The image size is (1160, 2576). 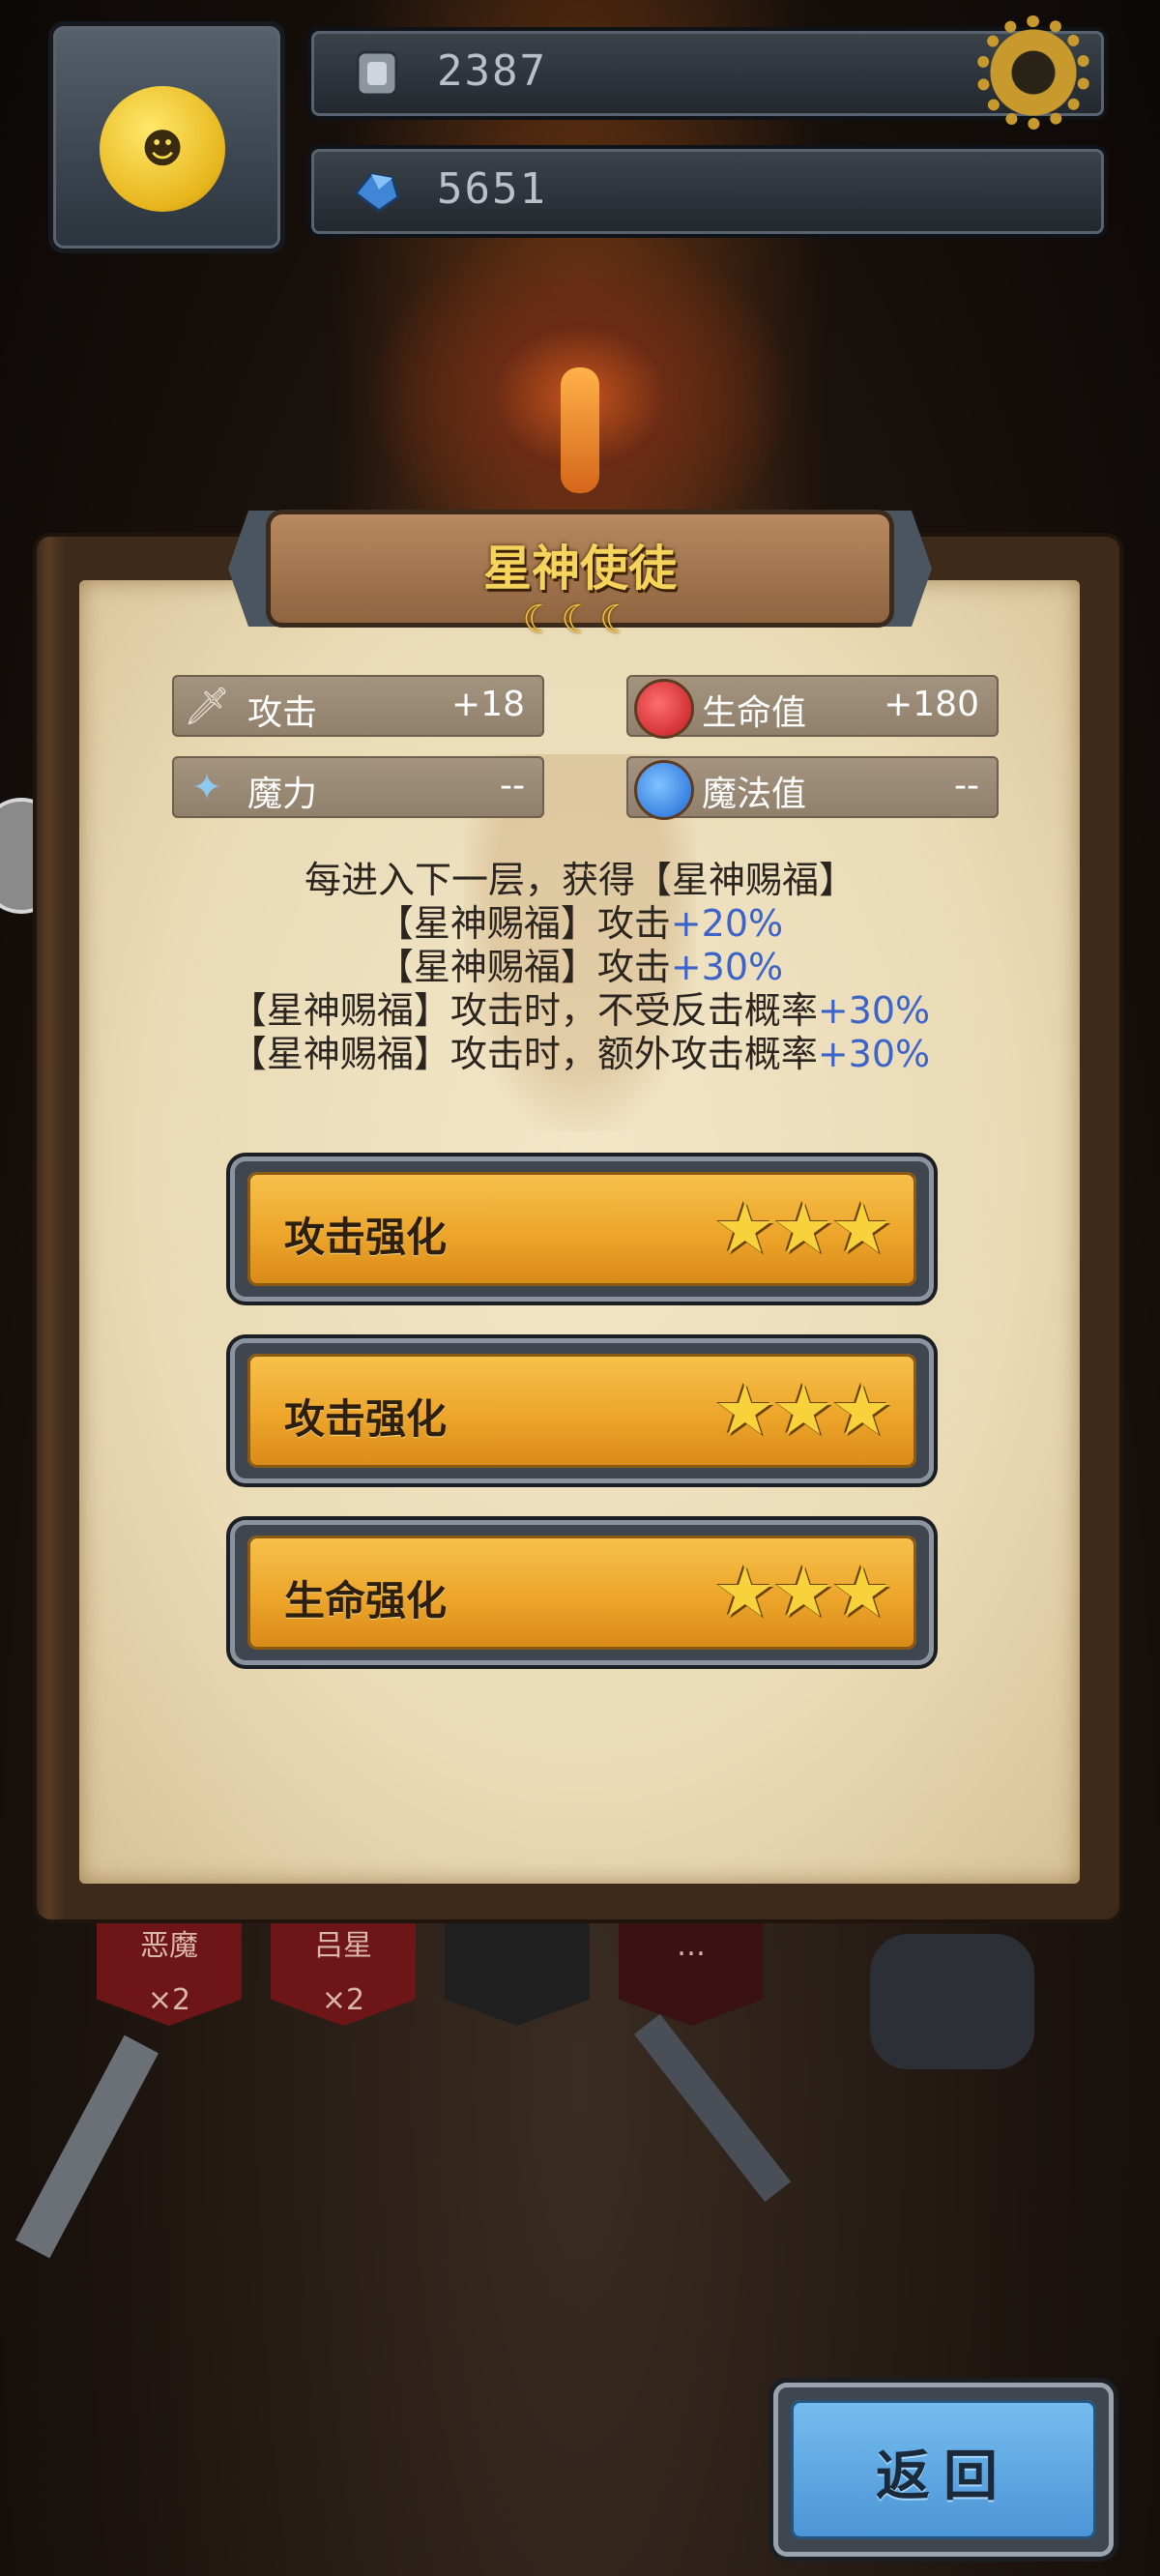 What do you see at coordinates (944, 2476) in the screenshot?
I see `back-button-label: 返回` at bounding box center [944, 2476].